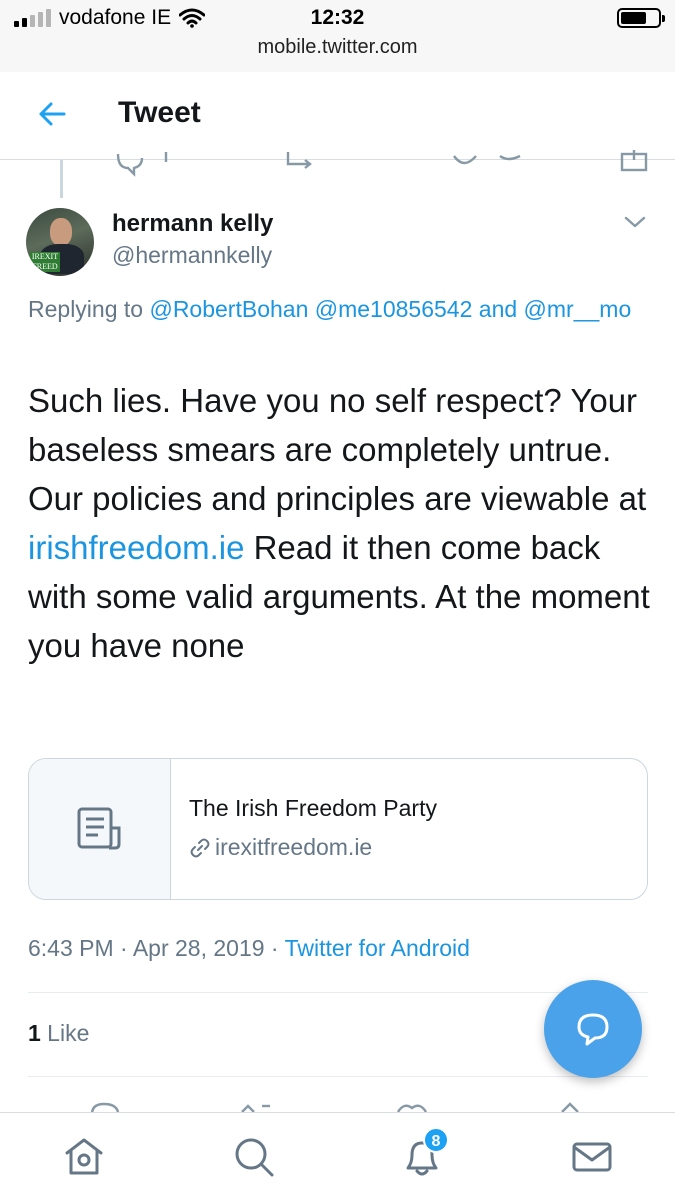 This screenshot has width=675, height=1200. I want to click on document-icon, so click(98, 828).